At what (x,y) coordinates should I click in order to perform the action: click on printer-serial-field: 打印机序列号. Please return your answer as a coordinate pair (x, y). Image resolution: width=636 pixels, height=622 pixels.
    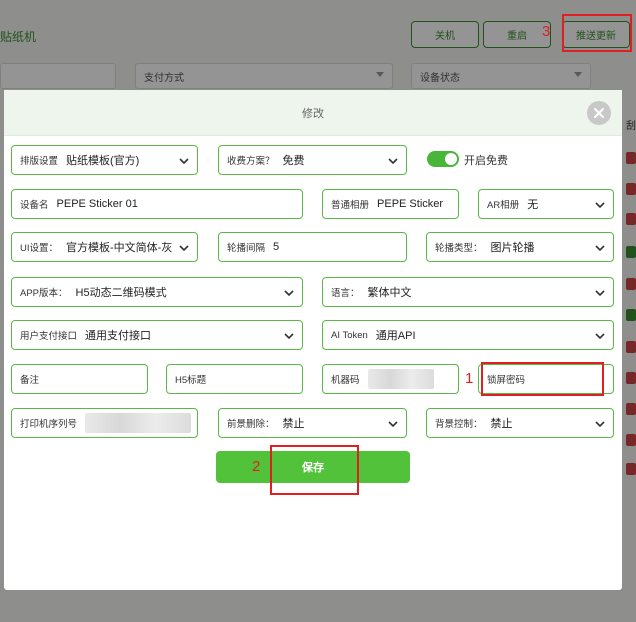
    Looking at the image, I should click on (104, 423).